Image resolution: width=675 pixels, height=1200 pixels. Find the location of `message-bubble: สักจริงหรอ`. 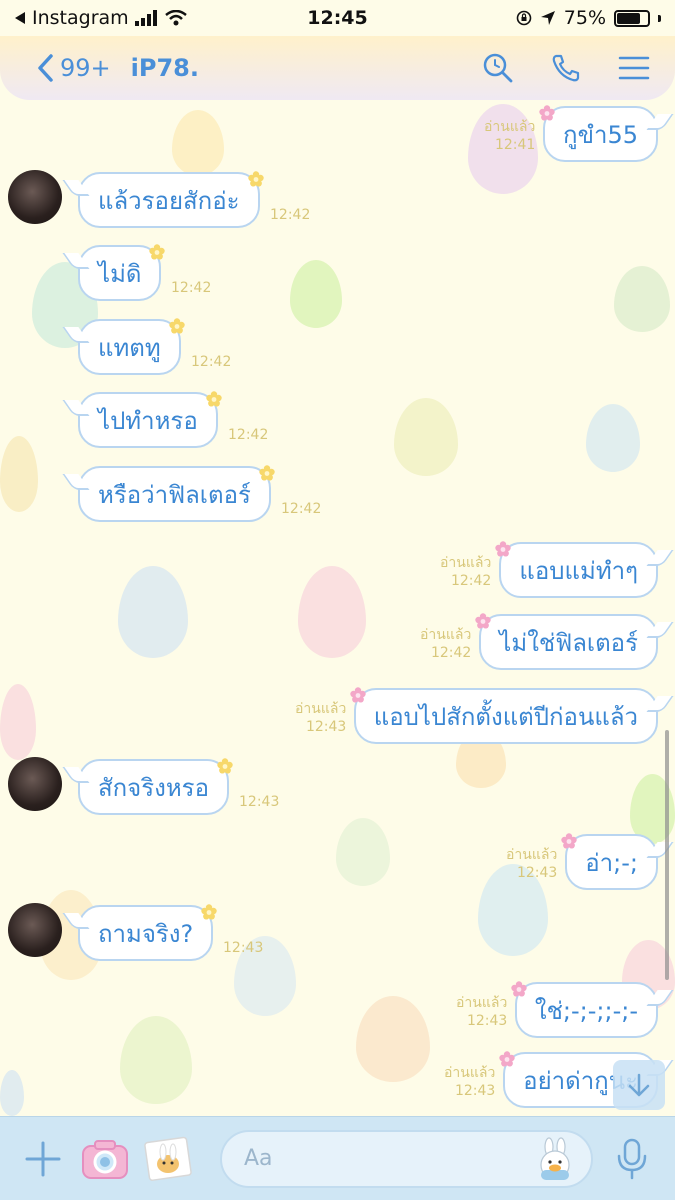

message-bubble: สักจริงหรอ is located at coordinates (155, 786).